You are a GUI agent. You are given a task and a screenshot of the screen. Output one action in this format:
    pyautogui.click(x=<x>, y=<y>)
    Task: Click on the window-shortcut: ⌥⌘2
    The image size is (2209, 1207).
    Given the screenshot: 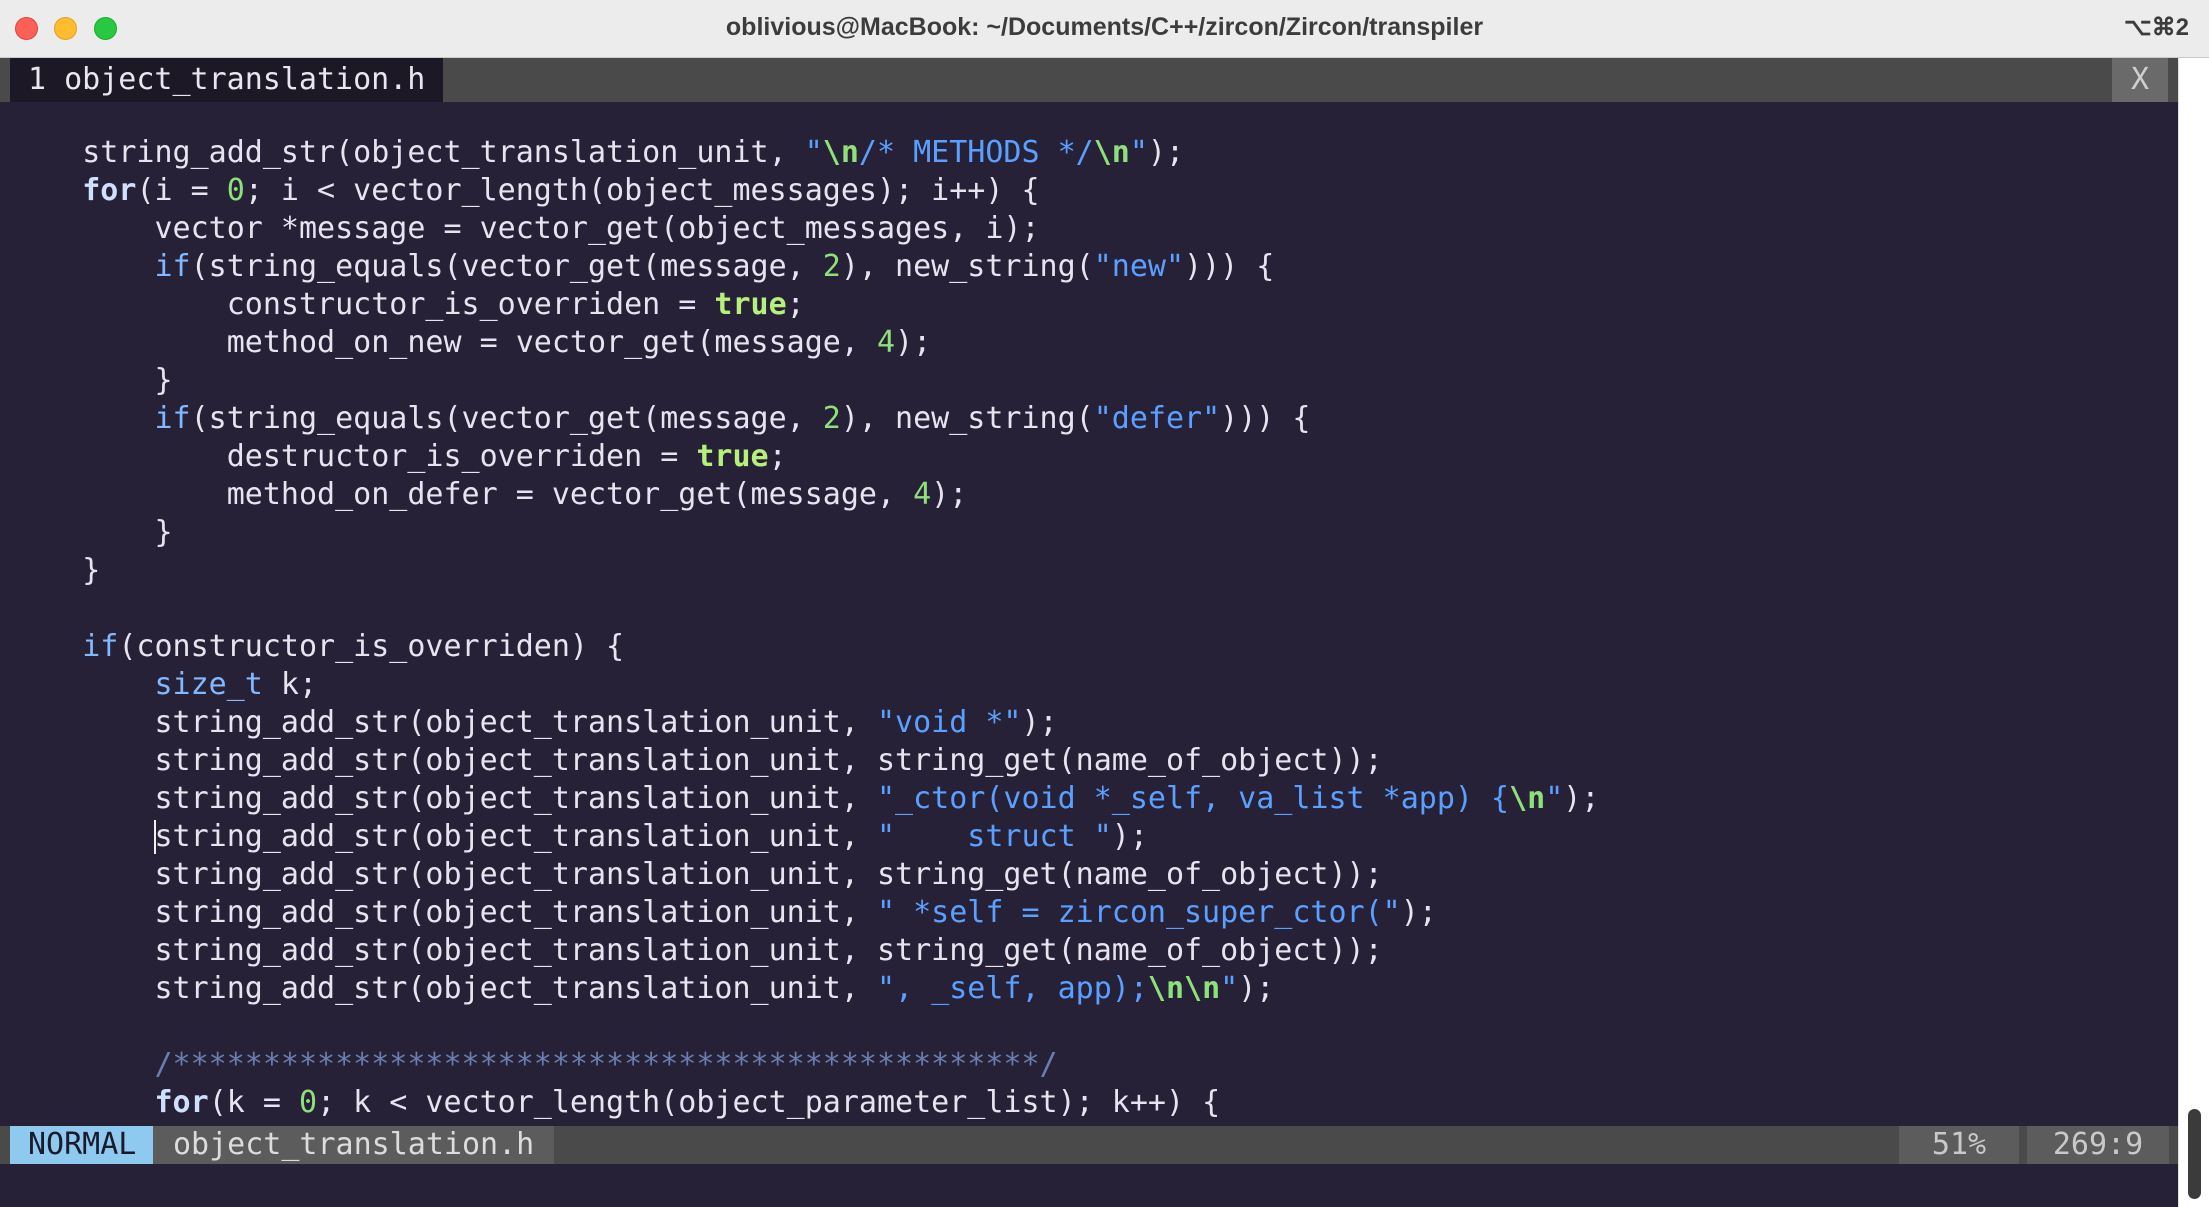 What is the action you would take?
    pyautogui.click(x=2156, y=27)
    